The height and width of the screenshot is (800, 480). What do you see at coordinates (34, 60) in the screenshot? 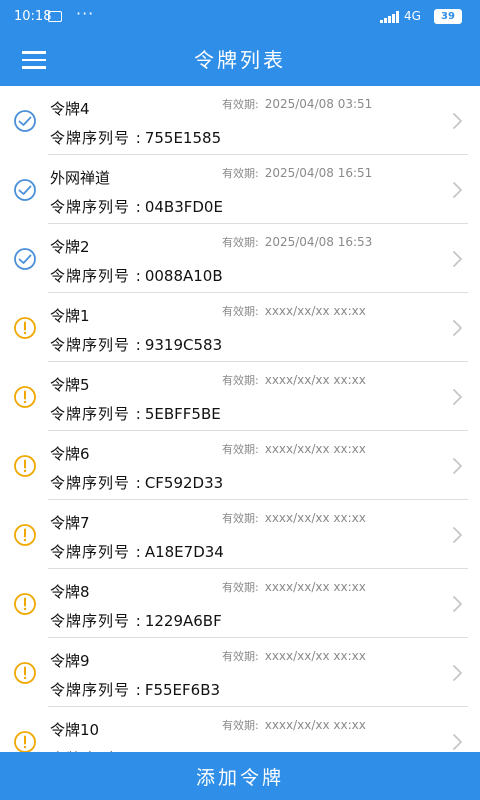
I see `menu-icon` at bounding box center [34, 60].